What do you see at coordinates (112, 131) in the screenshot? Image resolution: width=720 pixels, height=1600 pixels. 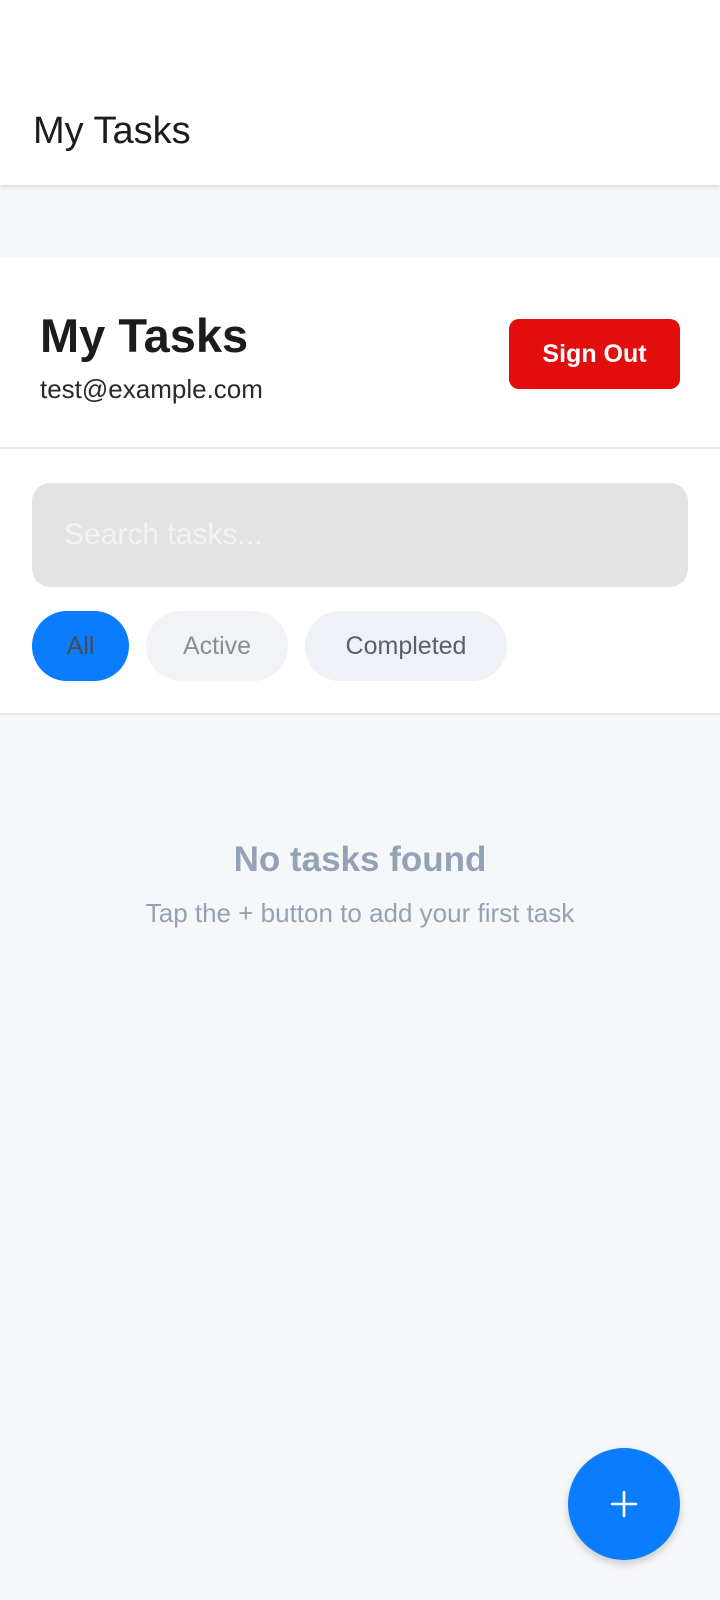 I see `app-bar-title: My Tasks` at bounding box center [112, 131].